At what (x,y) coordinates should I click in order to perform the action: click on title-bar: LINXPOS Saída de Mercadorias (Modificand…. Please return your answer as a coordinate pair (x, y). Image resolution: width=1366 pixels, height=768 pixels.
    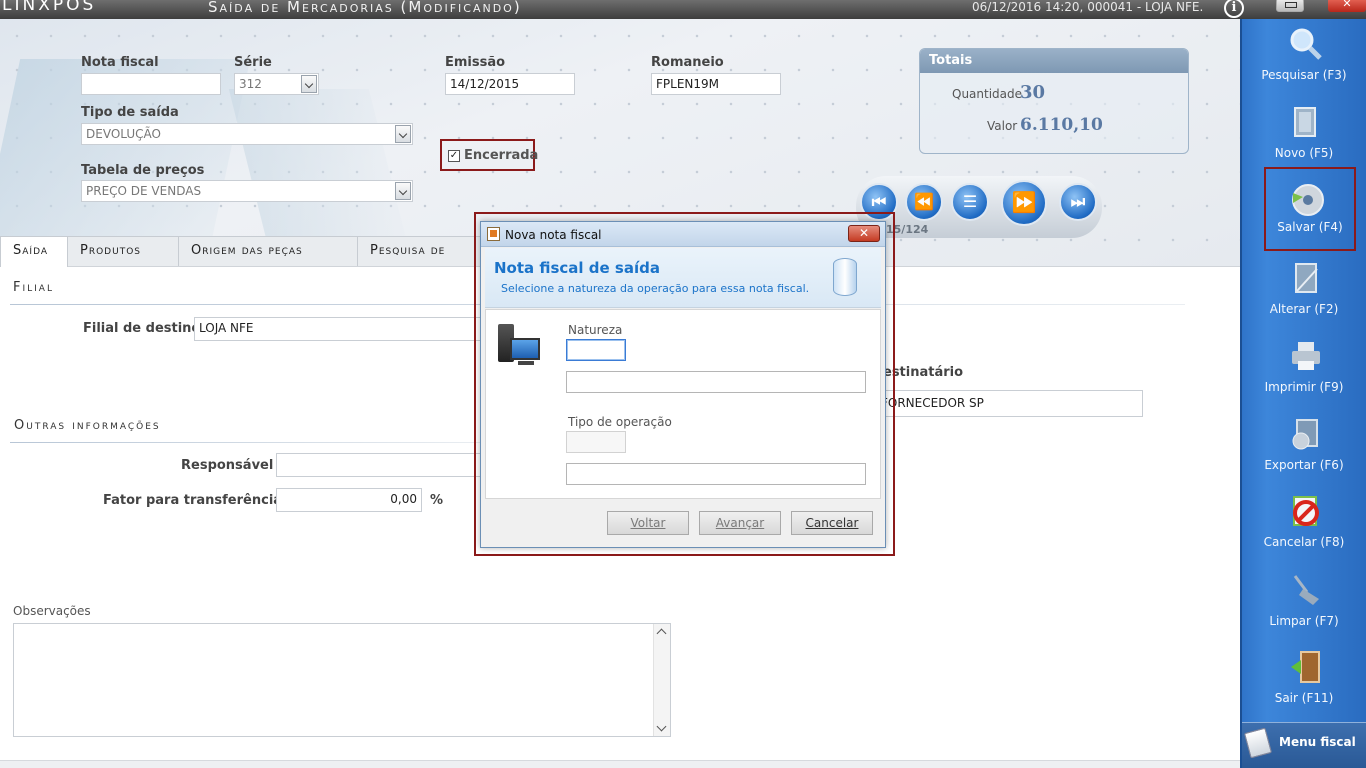
    Looking at the image, I should click on (683, 9).